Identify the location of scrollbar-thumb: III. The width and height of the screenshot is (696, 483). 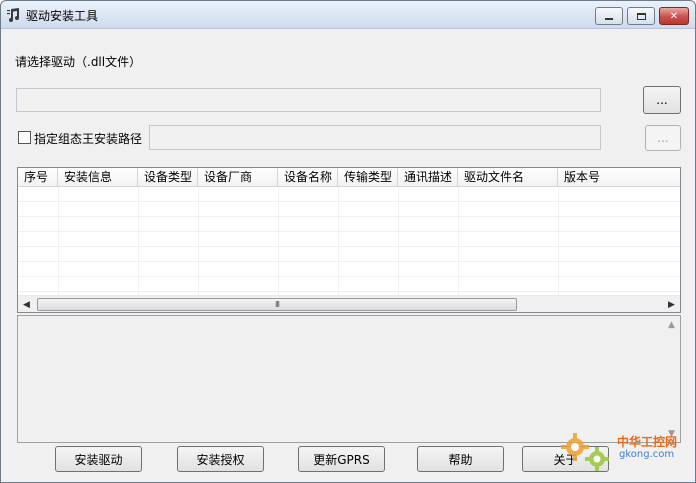
(277, 304).